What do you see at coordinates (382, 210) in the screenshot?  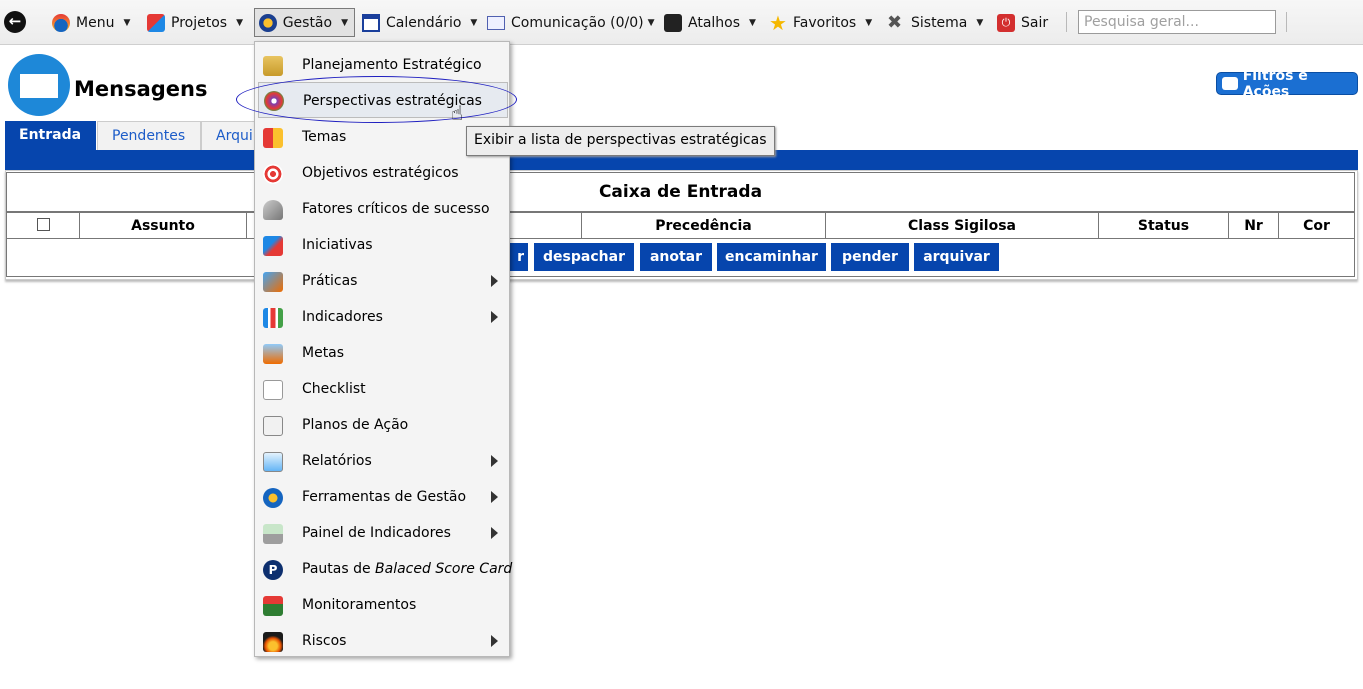 I see `menu-item-fatores-criticos: Fatores críticos de sucesso` at bounding box center [382, 210].